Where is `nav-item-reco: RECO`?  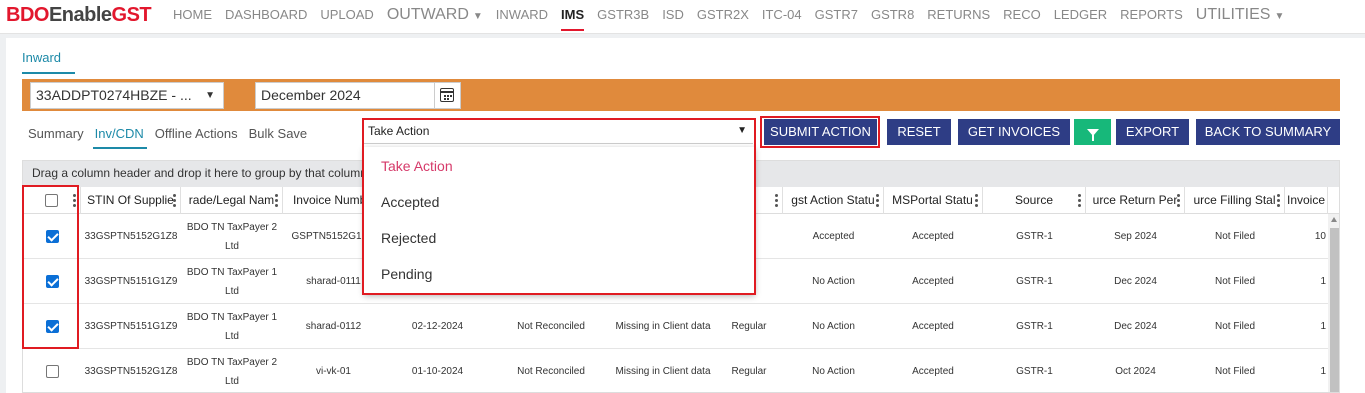
nav-item-reco: RECO is located at coordinates (1022, 17).